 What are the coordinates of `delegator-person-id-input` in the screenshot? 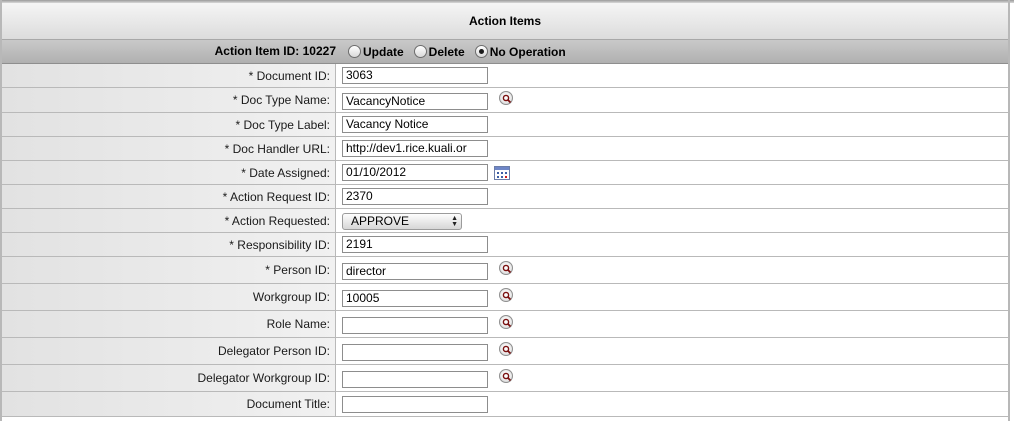 It's located at (415, 352).